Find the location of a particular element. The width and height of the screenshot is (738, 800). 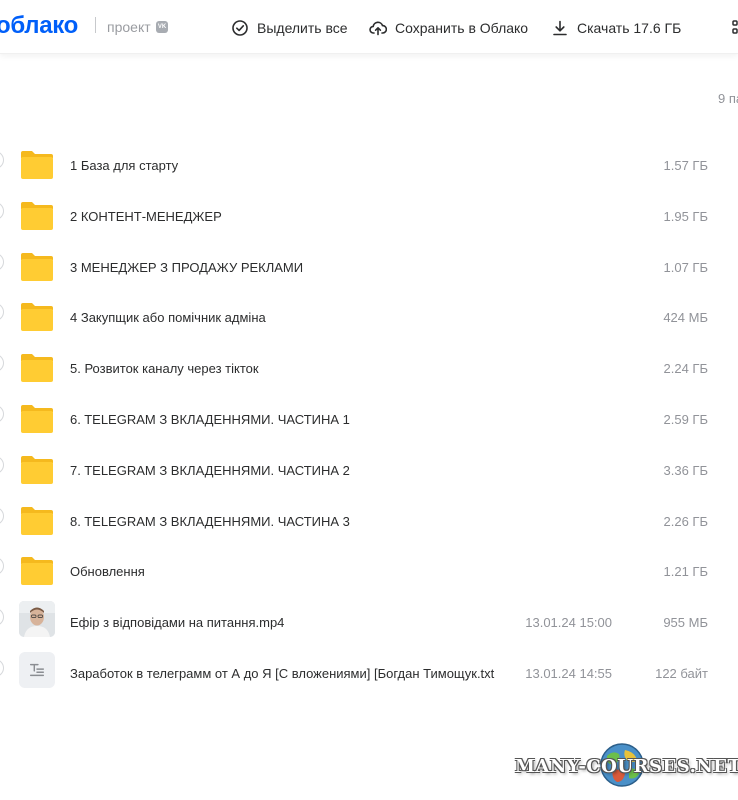

text-file-icon is located at coordinates (37, 670).